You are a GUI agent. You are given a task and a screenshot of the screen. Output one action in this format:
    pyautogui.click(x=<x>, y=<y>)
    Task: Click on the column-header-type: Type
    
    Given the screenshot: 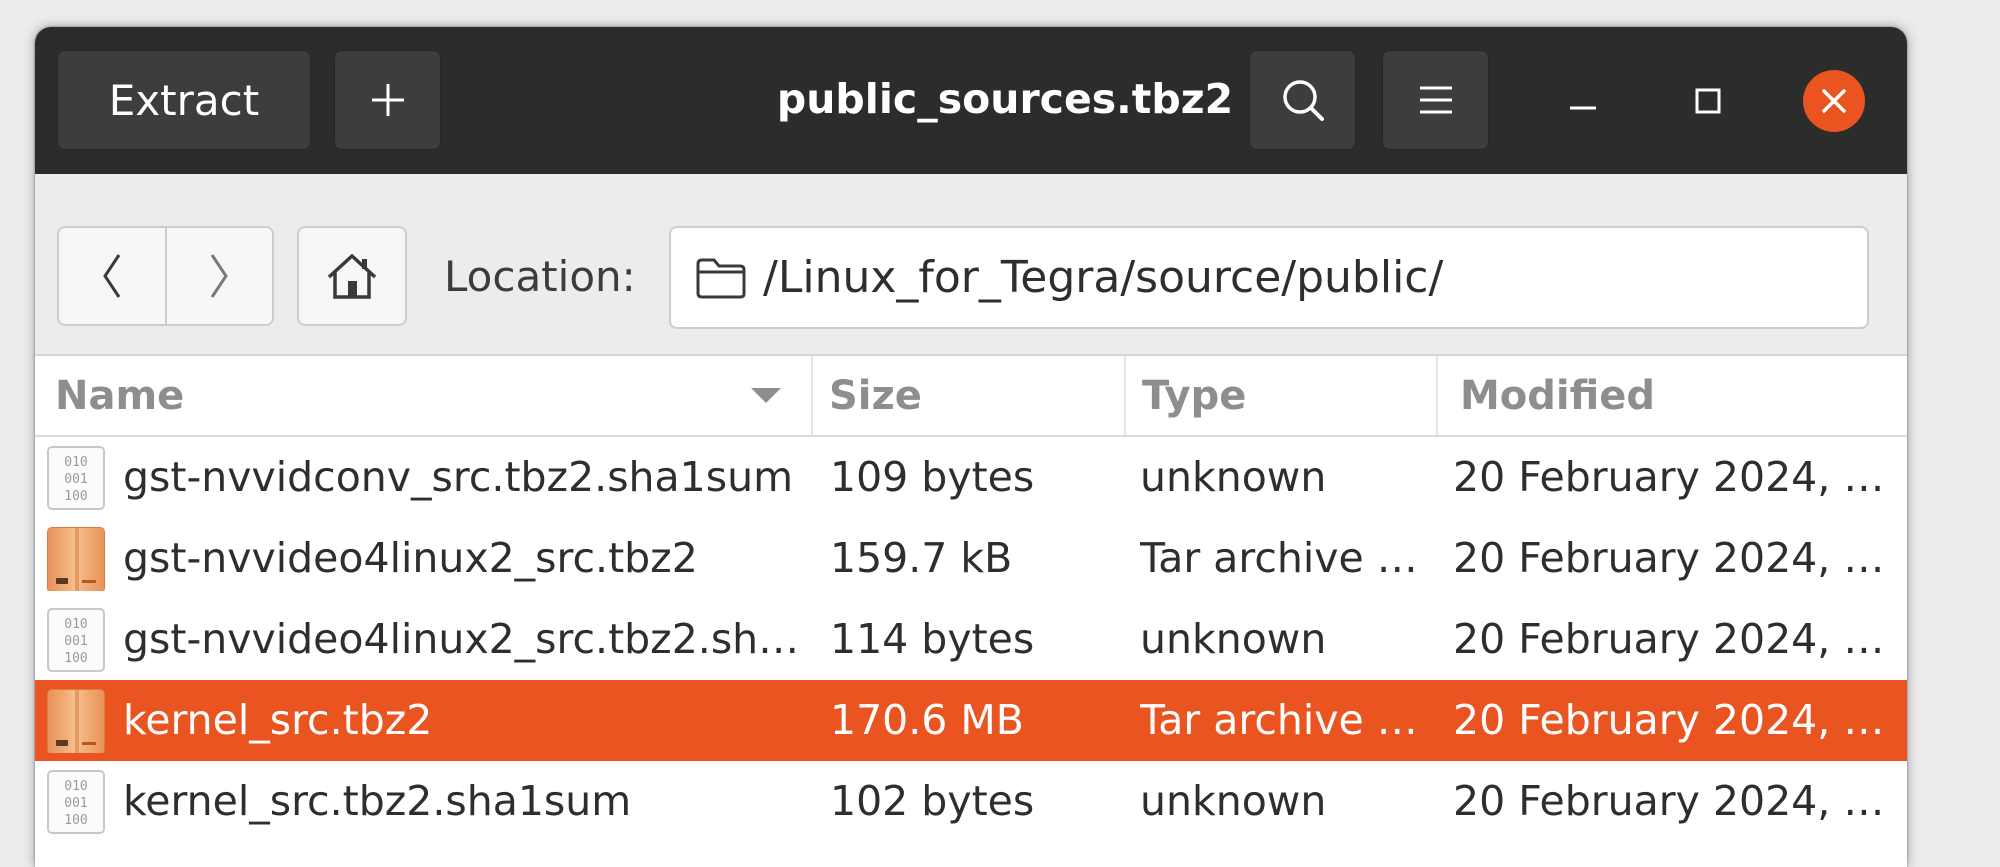 What is the action you would take?
    pyautogui.click(x=1282, y=395)
    